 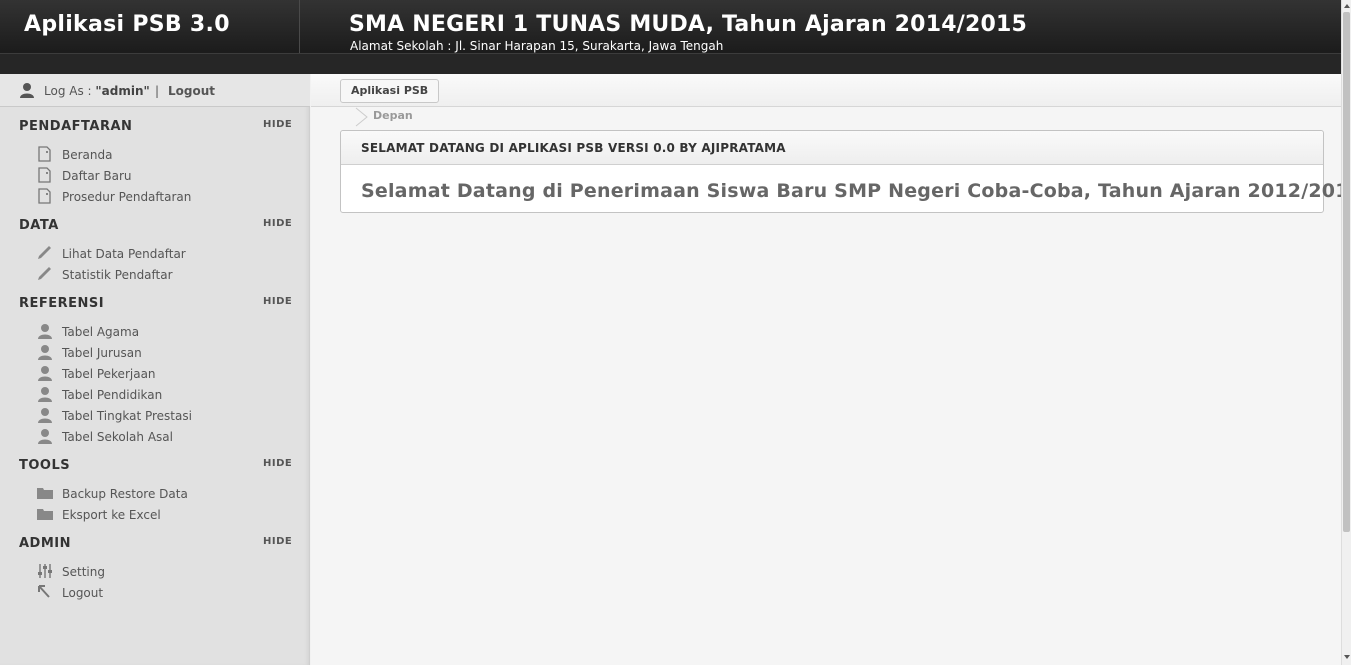 I want to click on sidebar-item-lihat-data-pendaftar: Lihat Data Pendaftar, so click(x=166, y=254).